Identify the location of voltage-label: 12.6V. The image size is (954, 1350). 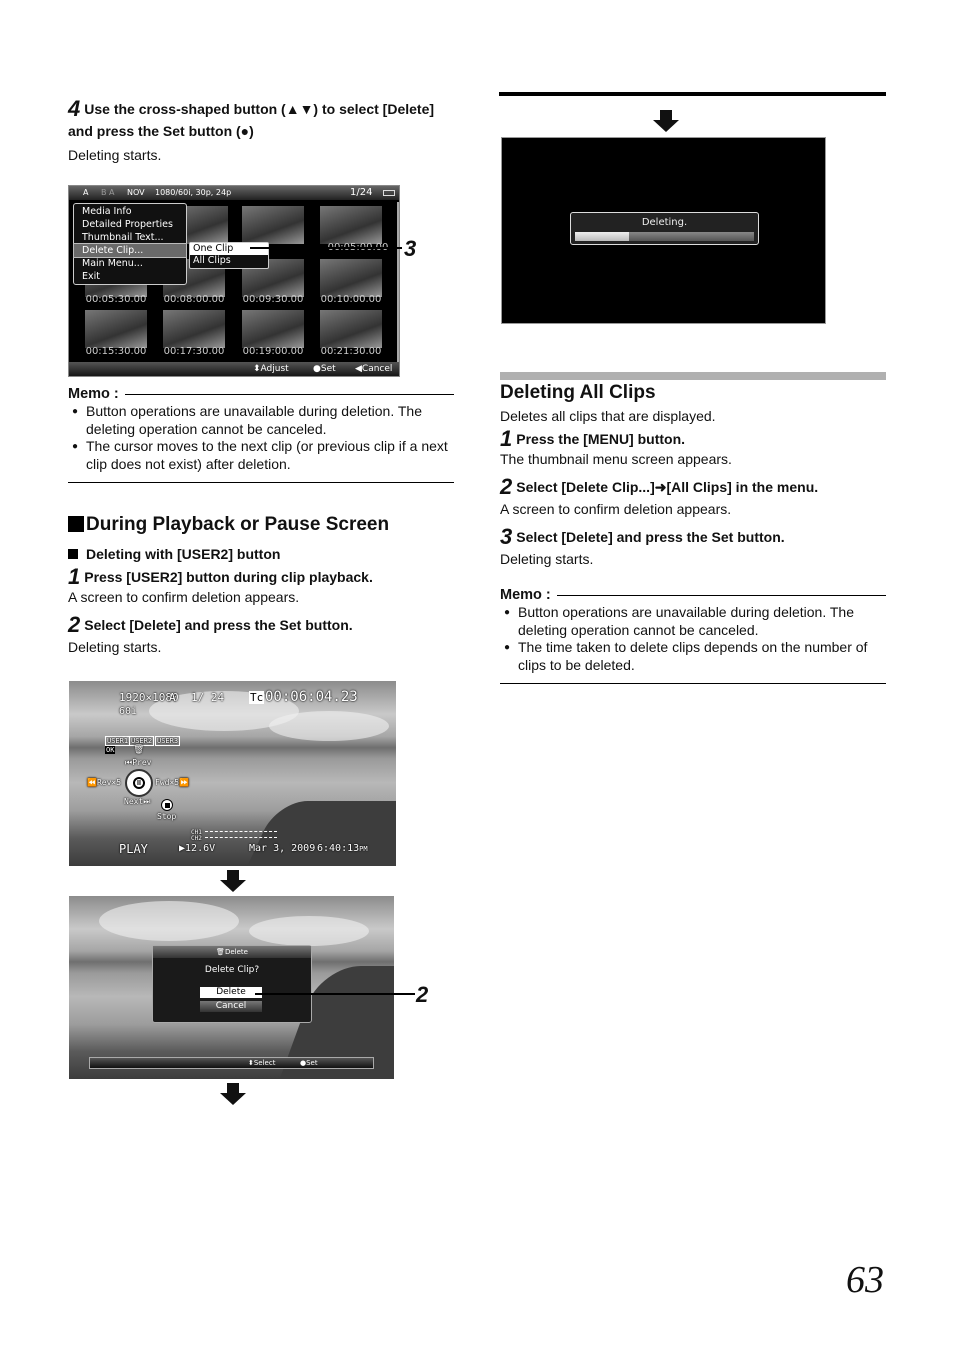
(200, 848).